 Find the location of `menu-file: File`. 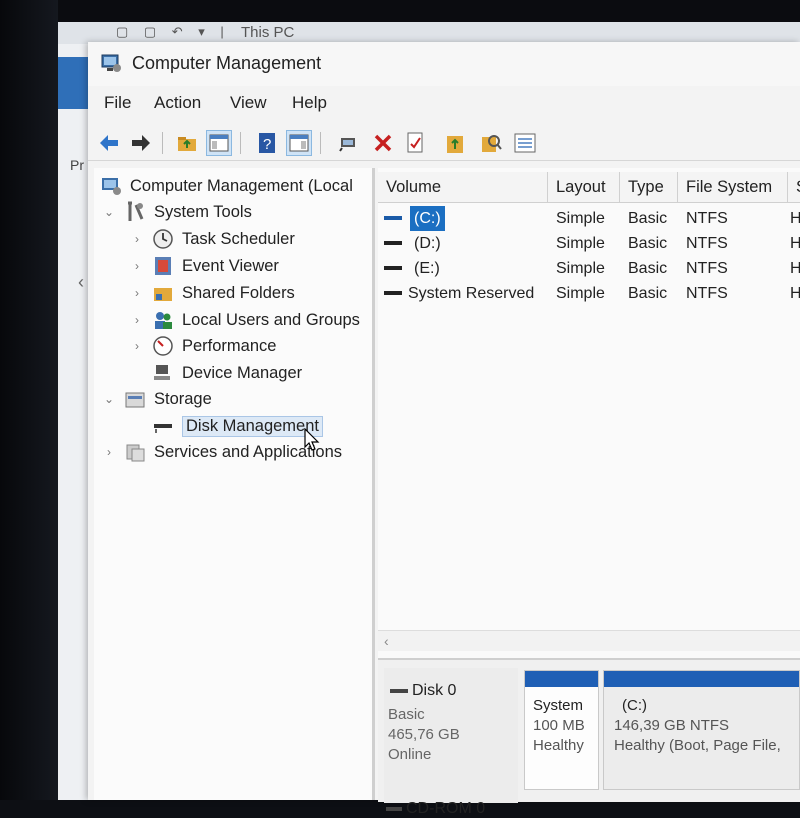

menu-file: File is located at coordinates (117, 103).